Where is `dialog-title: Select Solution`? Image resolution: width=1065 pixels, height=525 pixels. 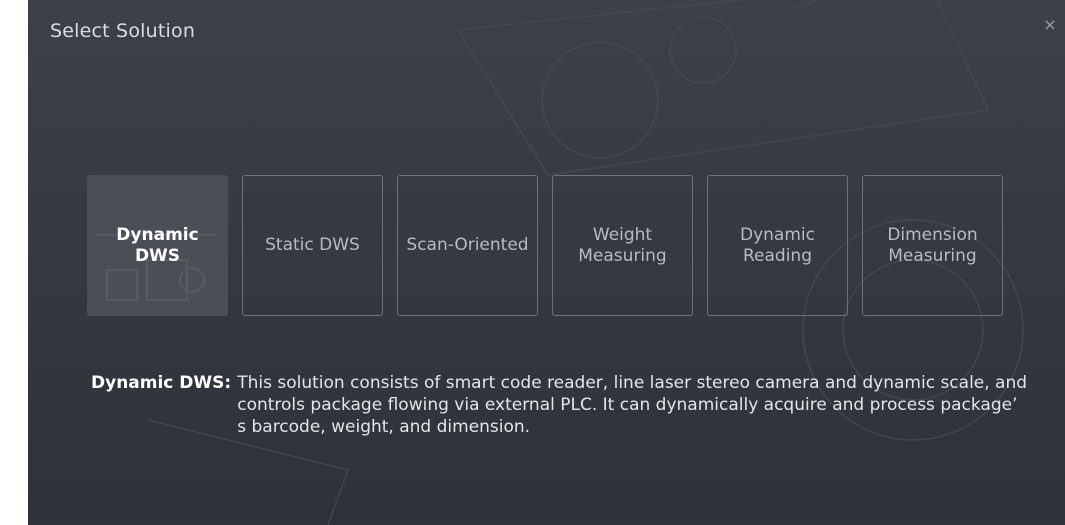 dialog-title: Select Solution is located at coordinates (123, 31).